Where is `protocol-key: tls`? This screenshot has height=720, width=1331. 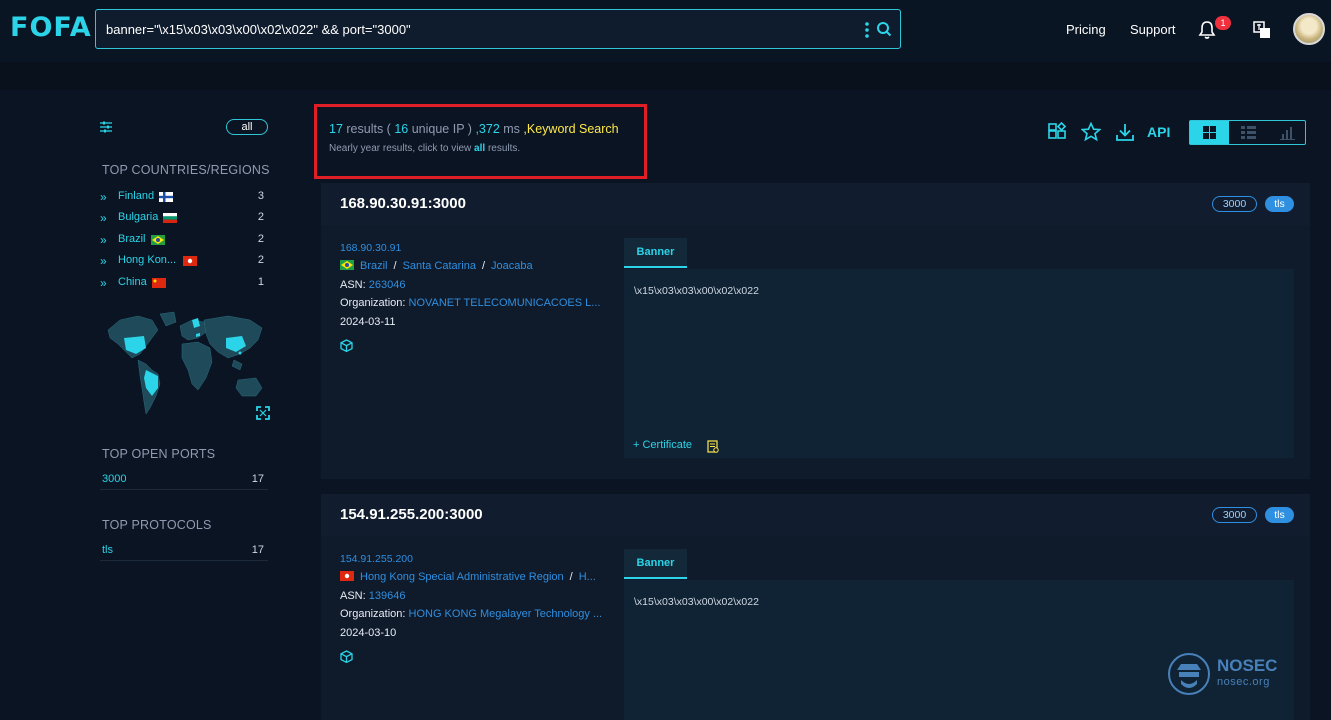 protocol-key: tls is located at coordinates (107, 550).